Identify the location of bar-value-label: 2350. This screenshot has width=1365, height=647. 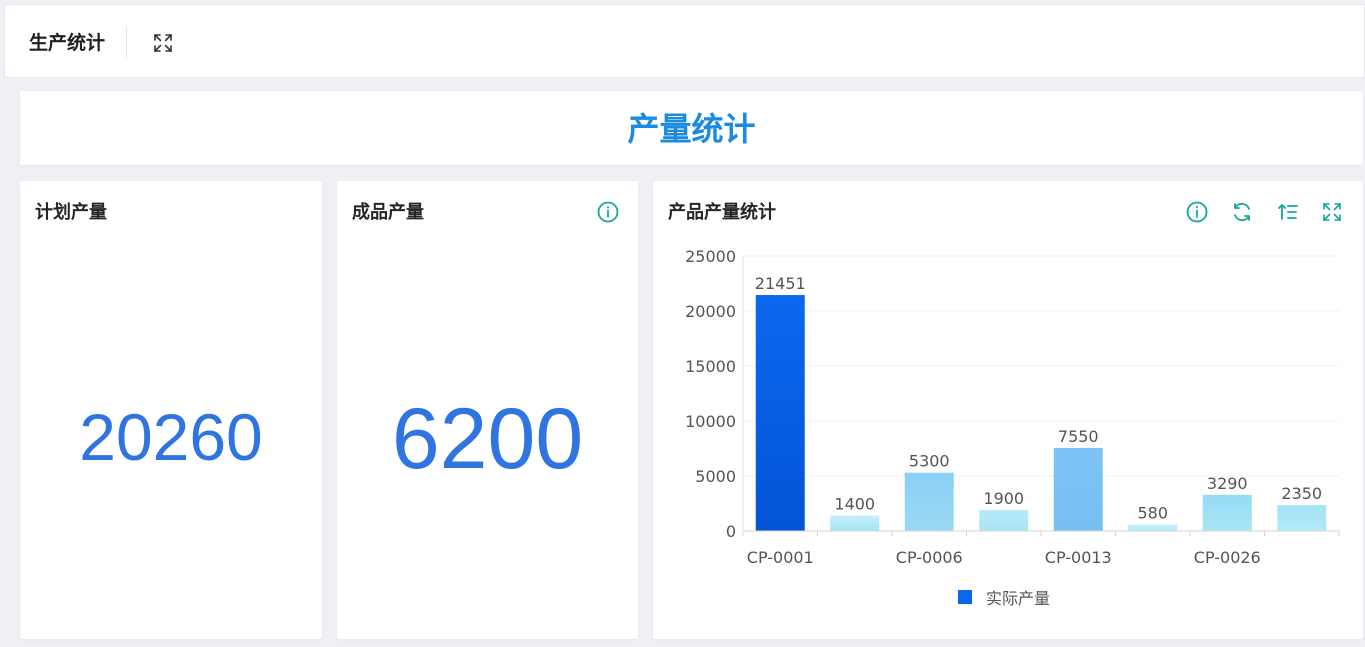
(1301, 493).